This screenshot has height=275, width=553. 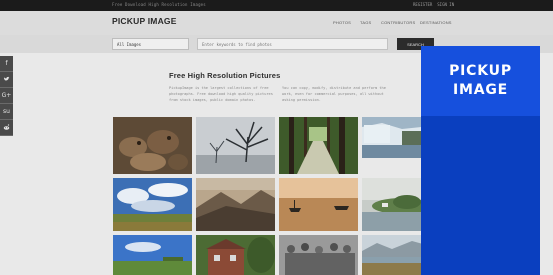 I want to click on google-plus-icon: G+, so click(x=6, y=96).